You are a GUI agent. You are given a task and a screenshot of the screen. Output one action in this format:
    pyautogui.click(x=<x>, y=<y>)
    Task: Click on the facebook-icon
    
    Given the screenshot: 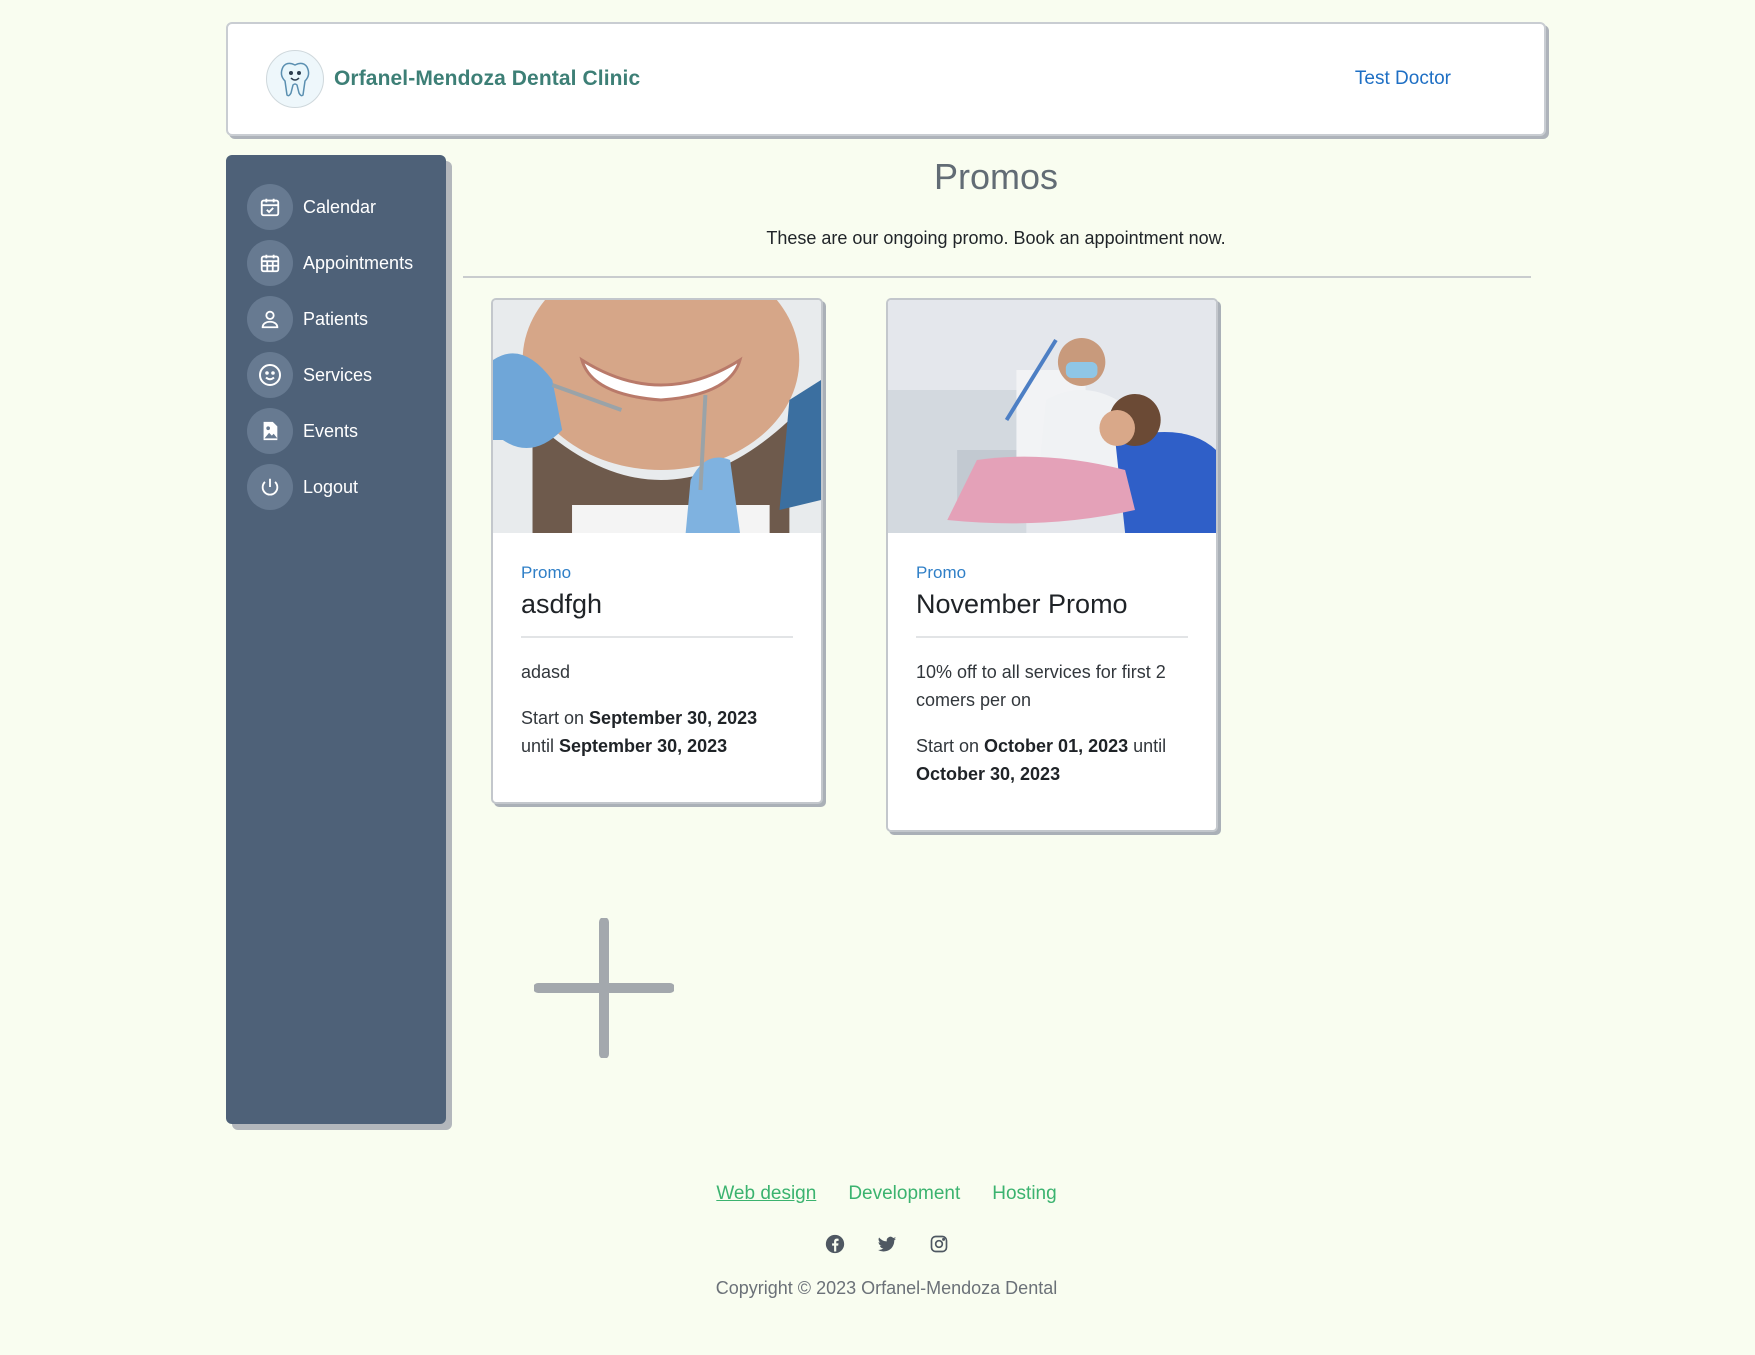 What is the action you would take?
    pyautogui.click(x=835, y=1244)
    